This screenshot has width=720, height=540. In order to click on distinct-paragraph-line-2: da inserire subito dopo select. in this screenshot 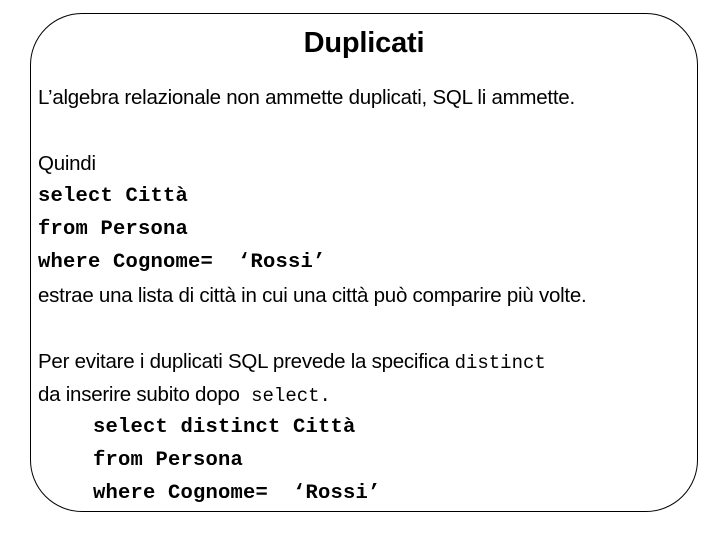, I will do `click(368, 394)`.